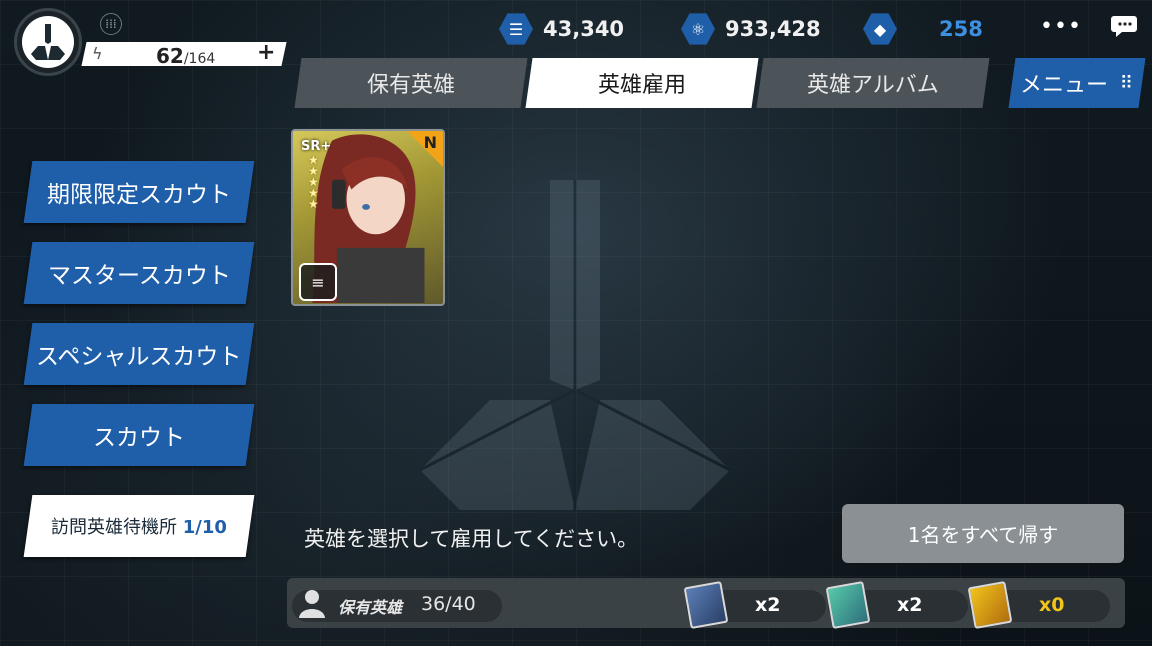 Image resolution: width=1152 pixels, height=646 pixels. What do you see at coordinates (48, 42) in the screenshot?
I see `player-emblem-icon` at bounding box center [48, 42].